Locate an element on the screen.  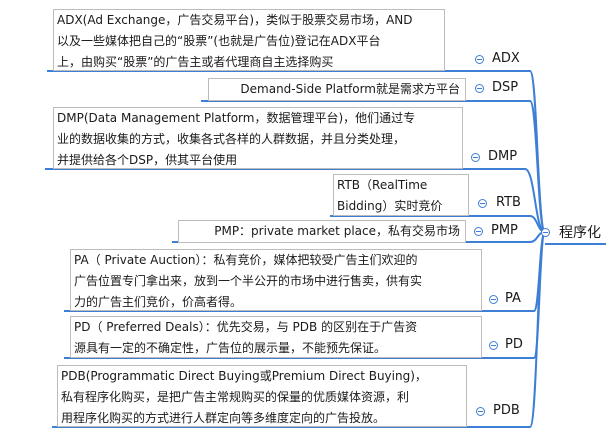
collapse-dmp-icon is located at coordinates (475, 157).